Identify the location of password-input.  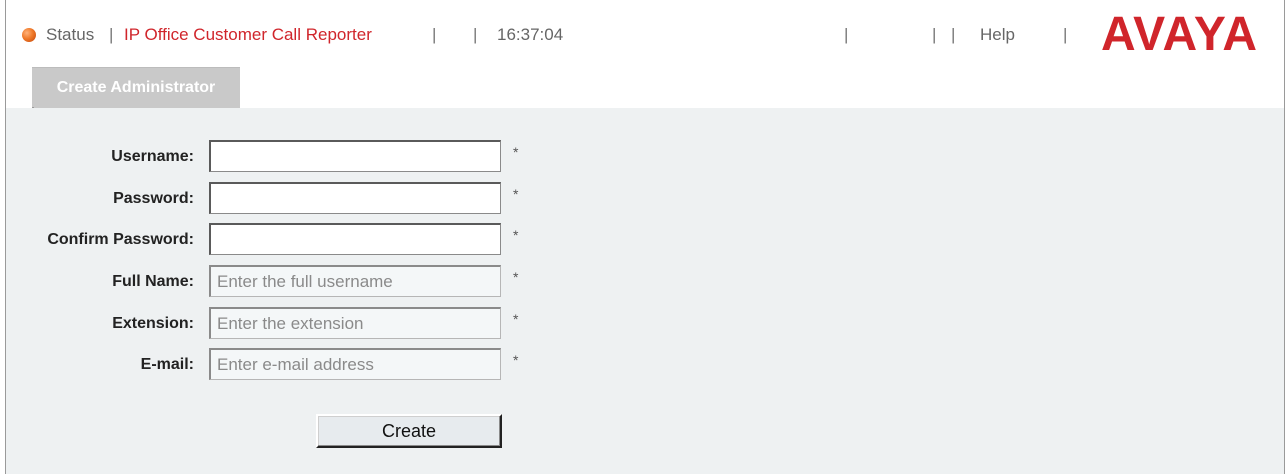
(355, 198).